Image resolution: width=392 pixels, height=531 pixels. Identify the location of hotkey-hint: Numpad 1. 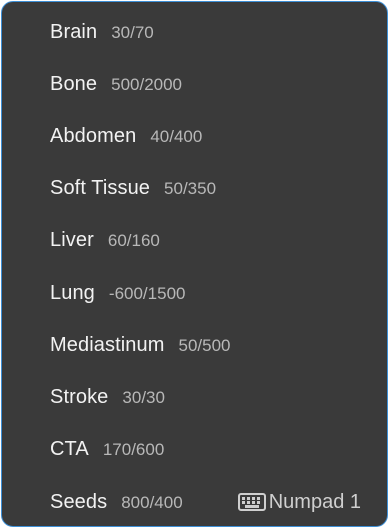
(299, 502).